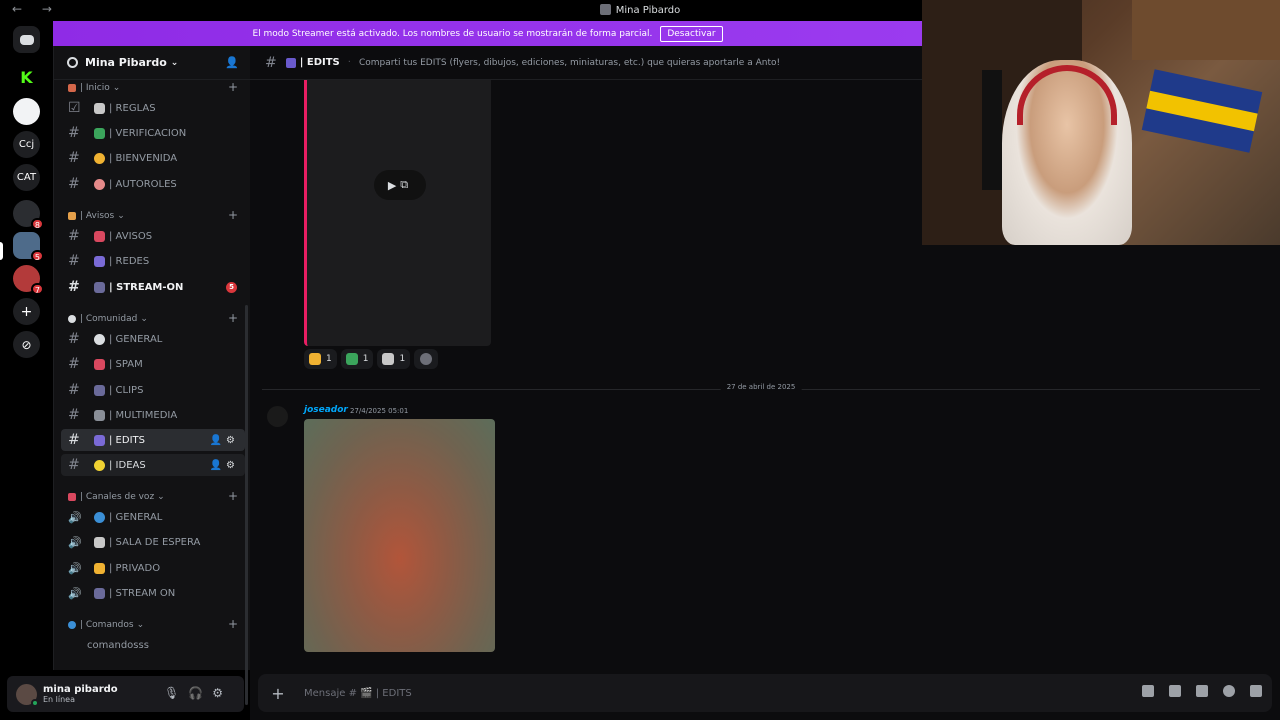 The image size is (1280, 720). Describe the element at coordinates (75, 517) in the screenshot. I see `speaker-icon: 🔊` at that location.